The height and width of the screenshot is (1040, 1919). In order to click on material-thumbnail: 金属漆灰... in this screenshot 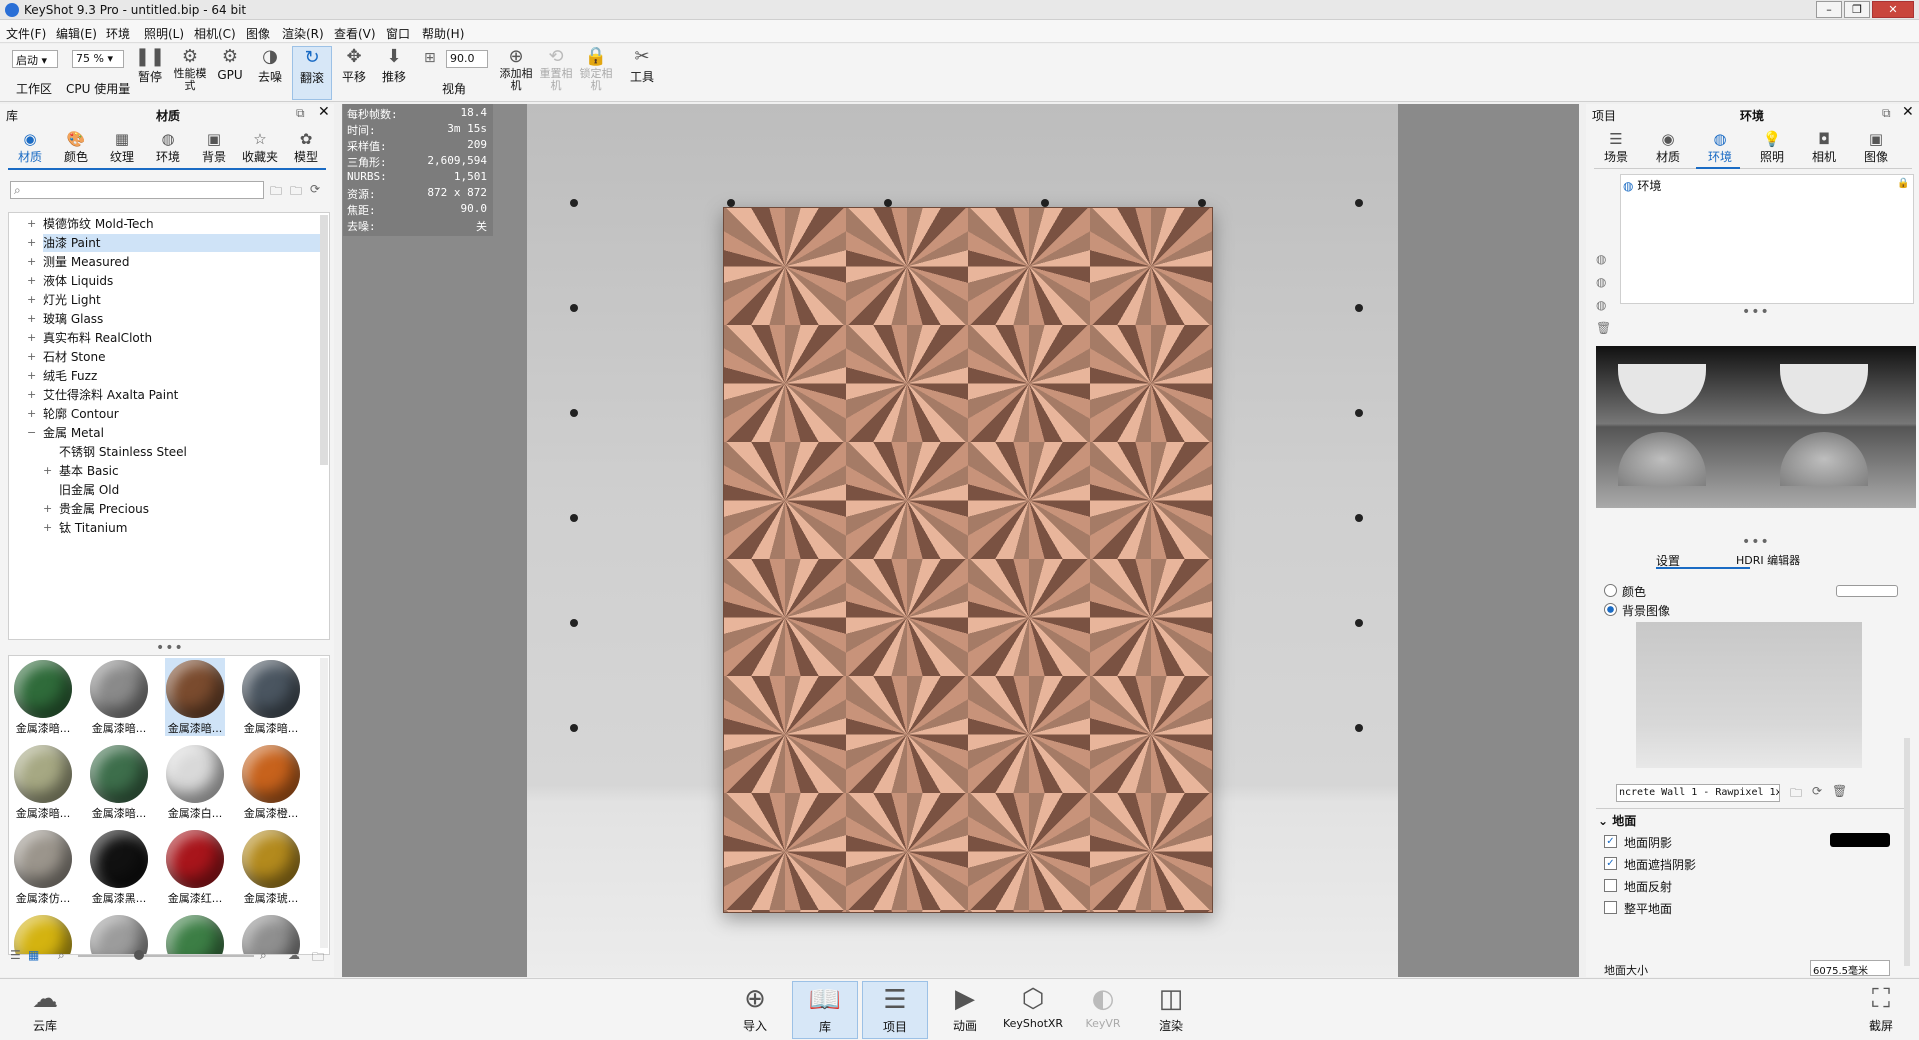, I will do `click(119, 933)`.